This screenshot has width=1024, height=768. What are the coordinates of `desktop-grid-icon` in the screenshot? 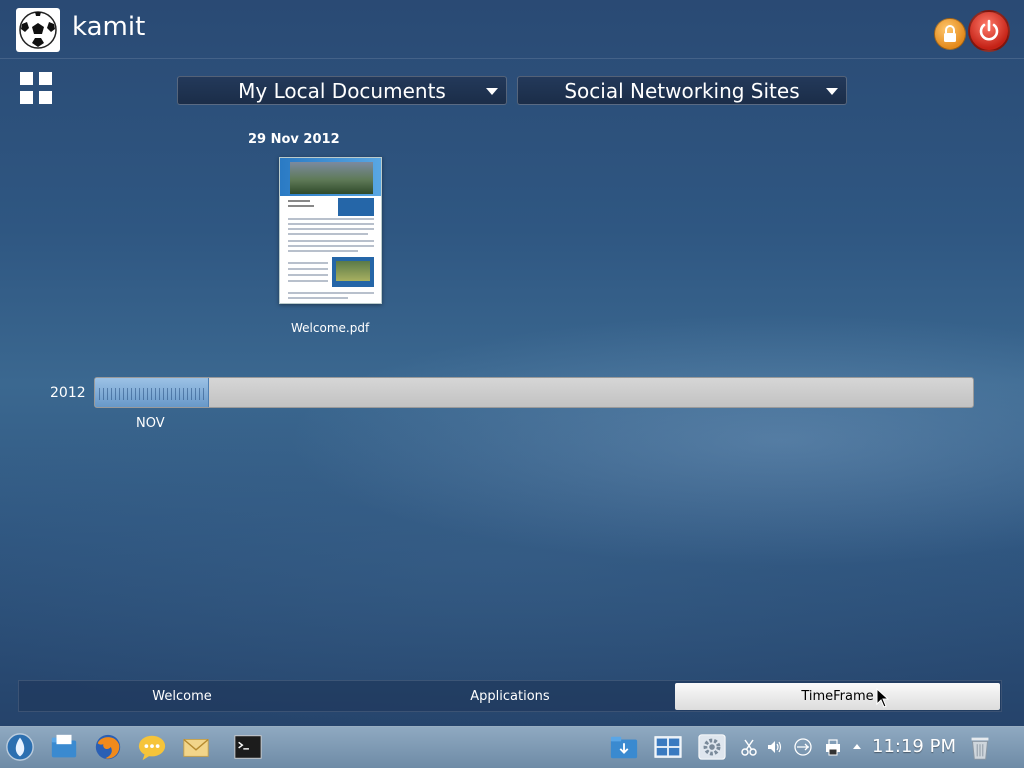 It's located at (668, 747).